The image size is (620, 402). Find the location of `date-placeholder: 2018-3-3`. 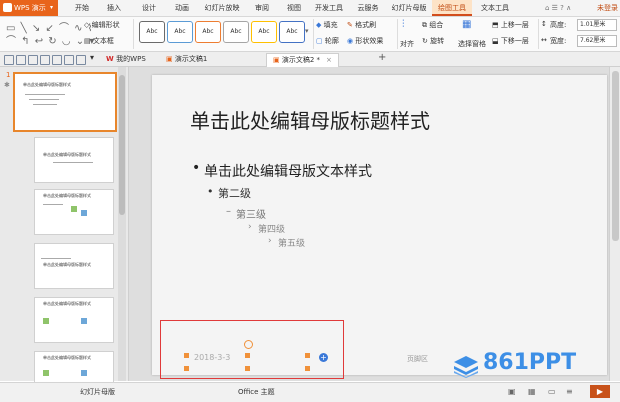

date-placeholder: 2018-3-3 is located at coordinates (212, 357).